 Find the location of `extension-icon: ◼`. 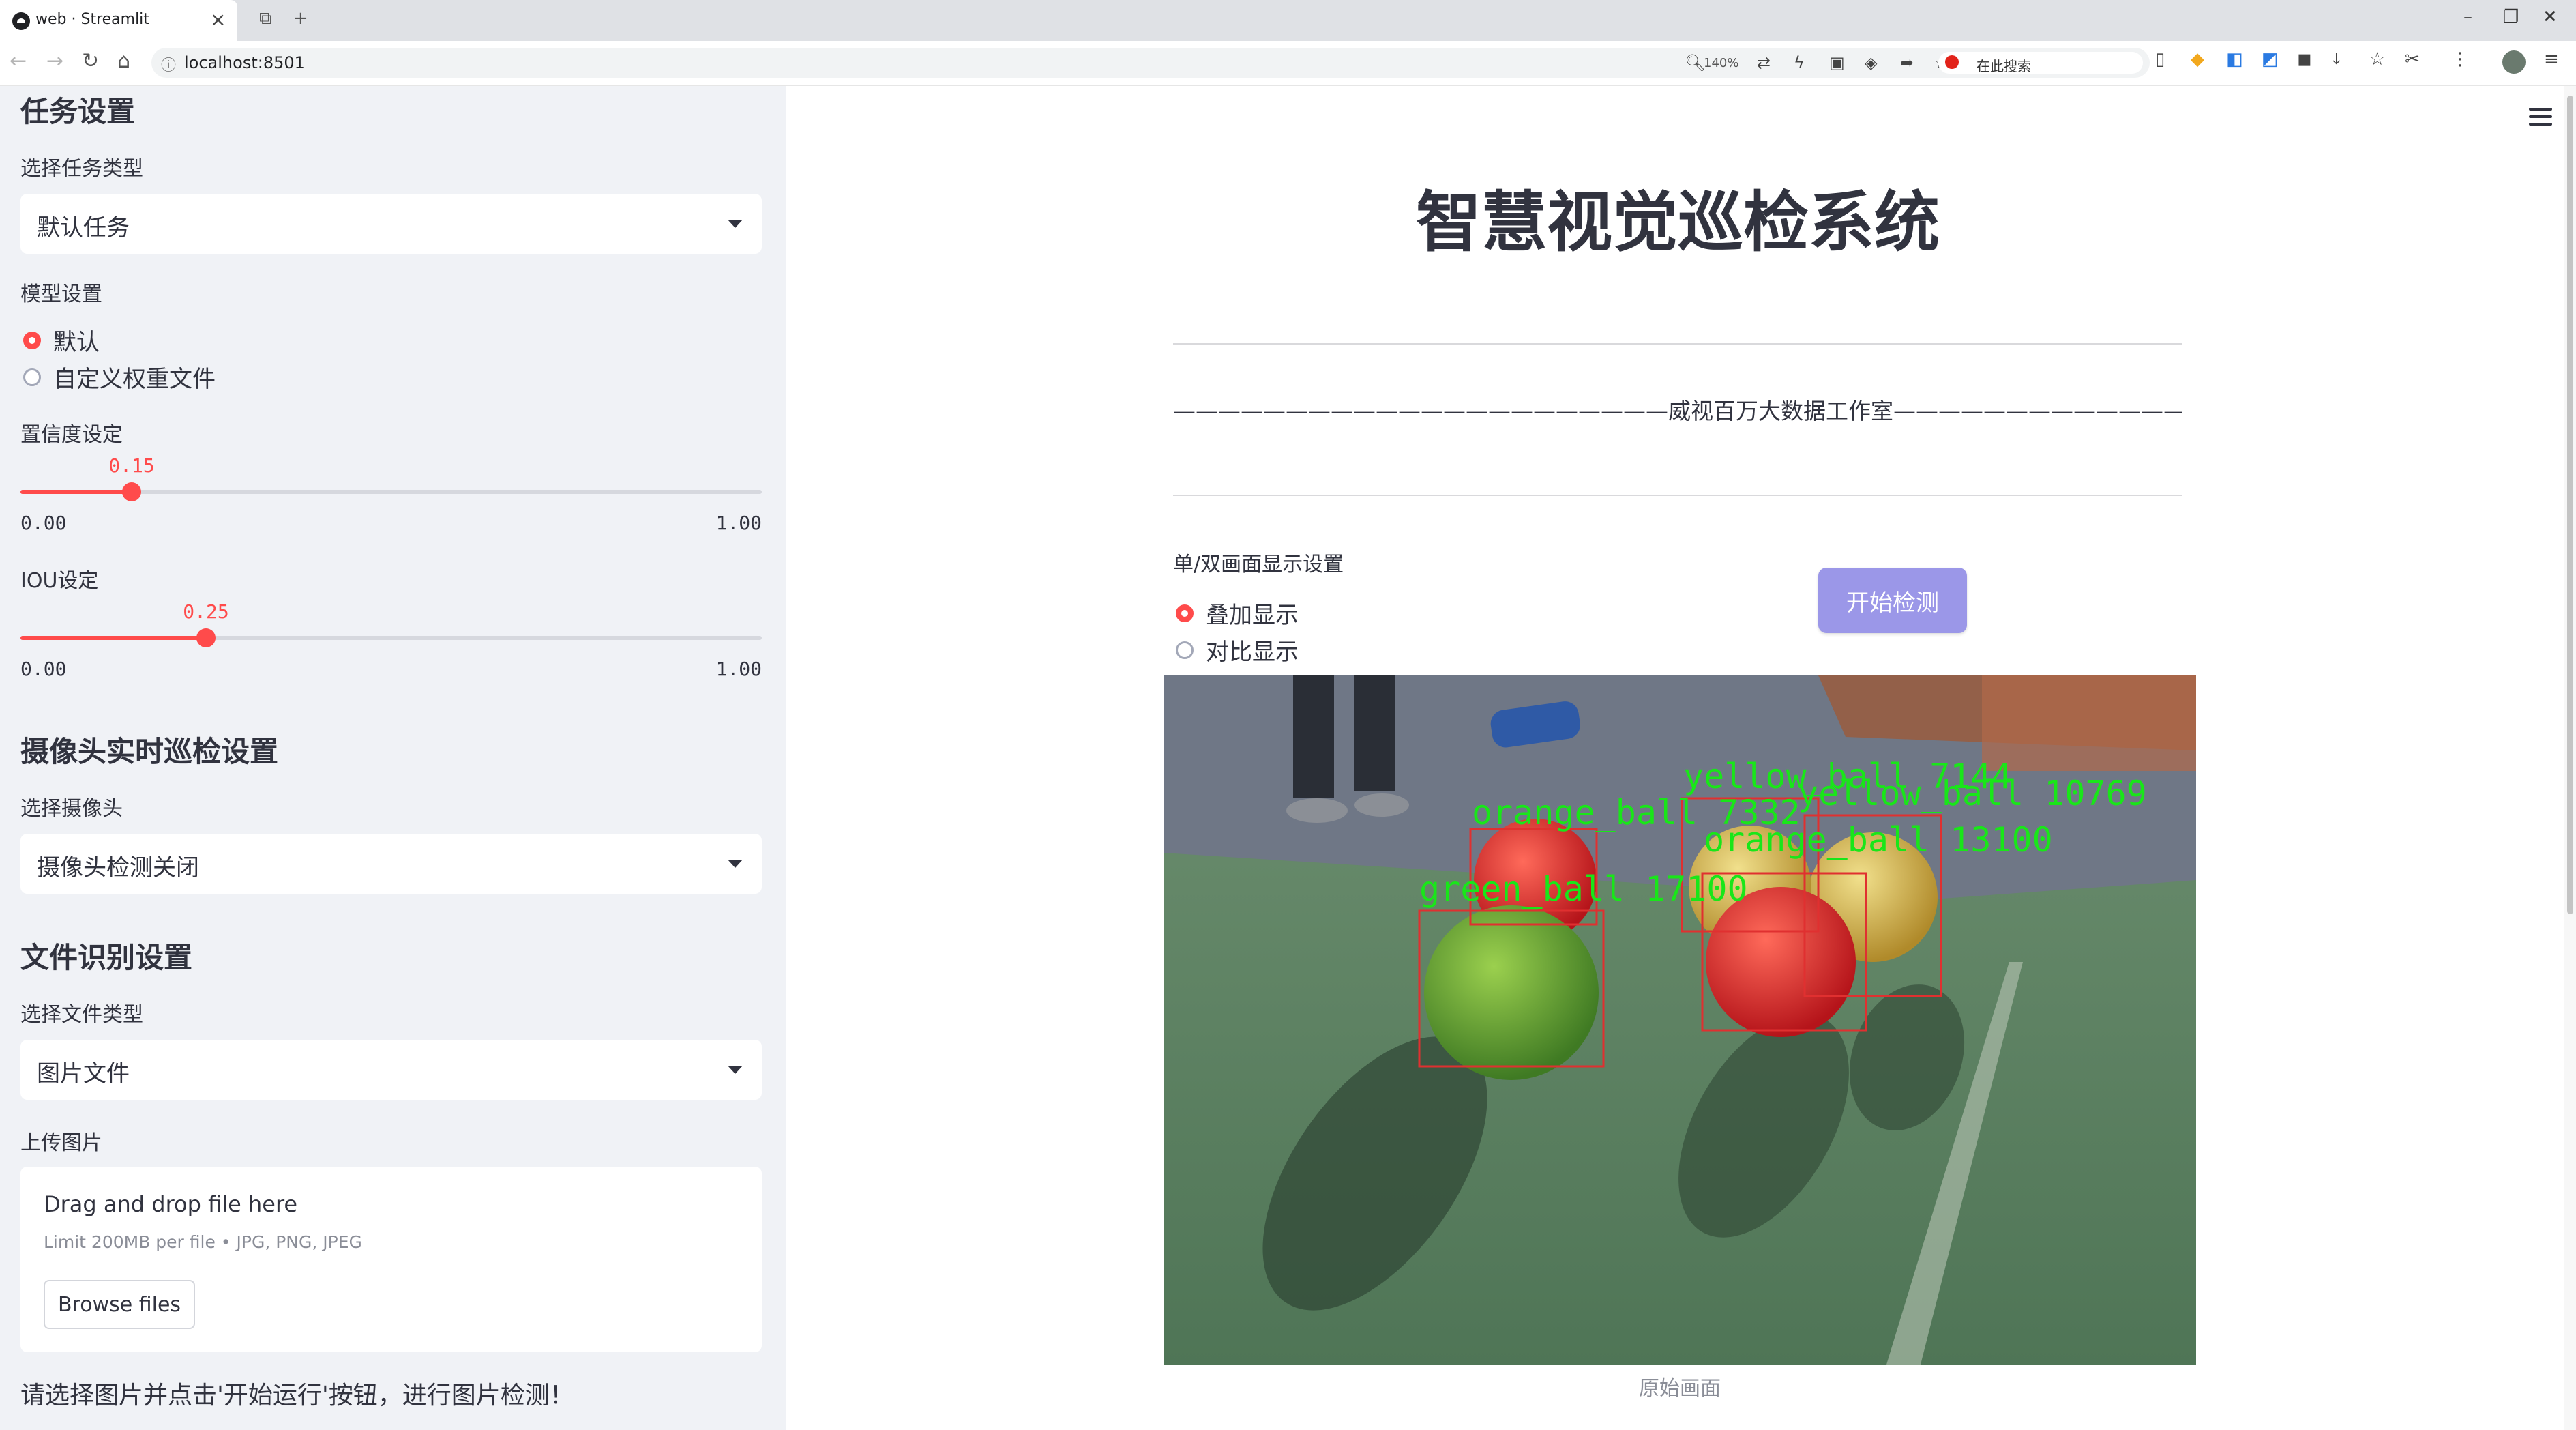

extension-icon: ◼ is located at coordinates (2304, 60).